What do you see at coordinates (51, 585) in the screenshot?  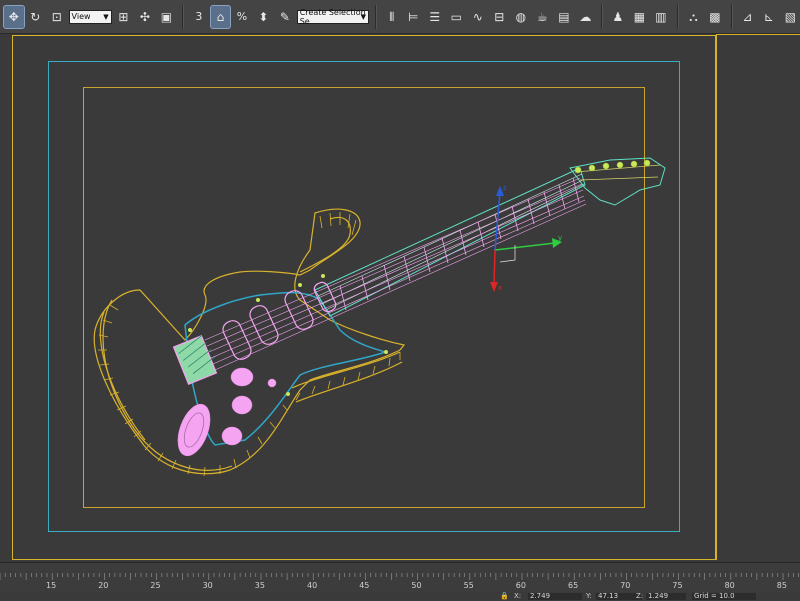 I see `frame-tick-label: 15` at bounding box center [51, 585].